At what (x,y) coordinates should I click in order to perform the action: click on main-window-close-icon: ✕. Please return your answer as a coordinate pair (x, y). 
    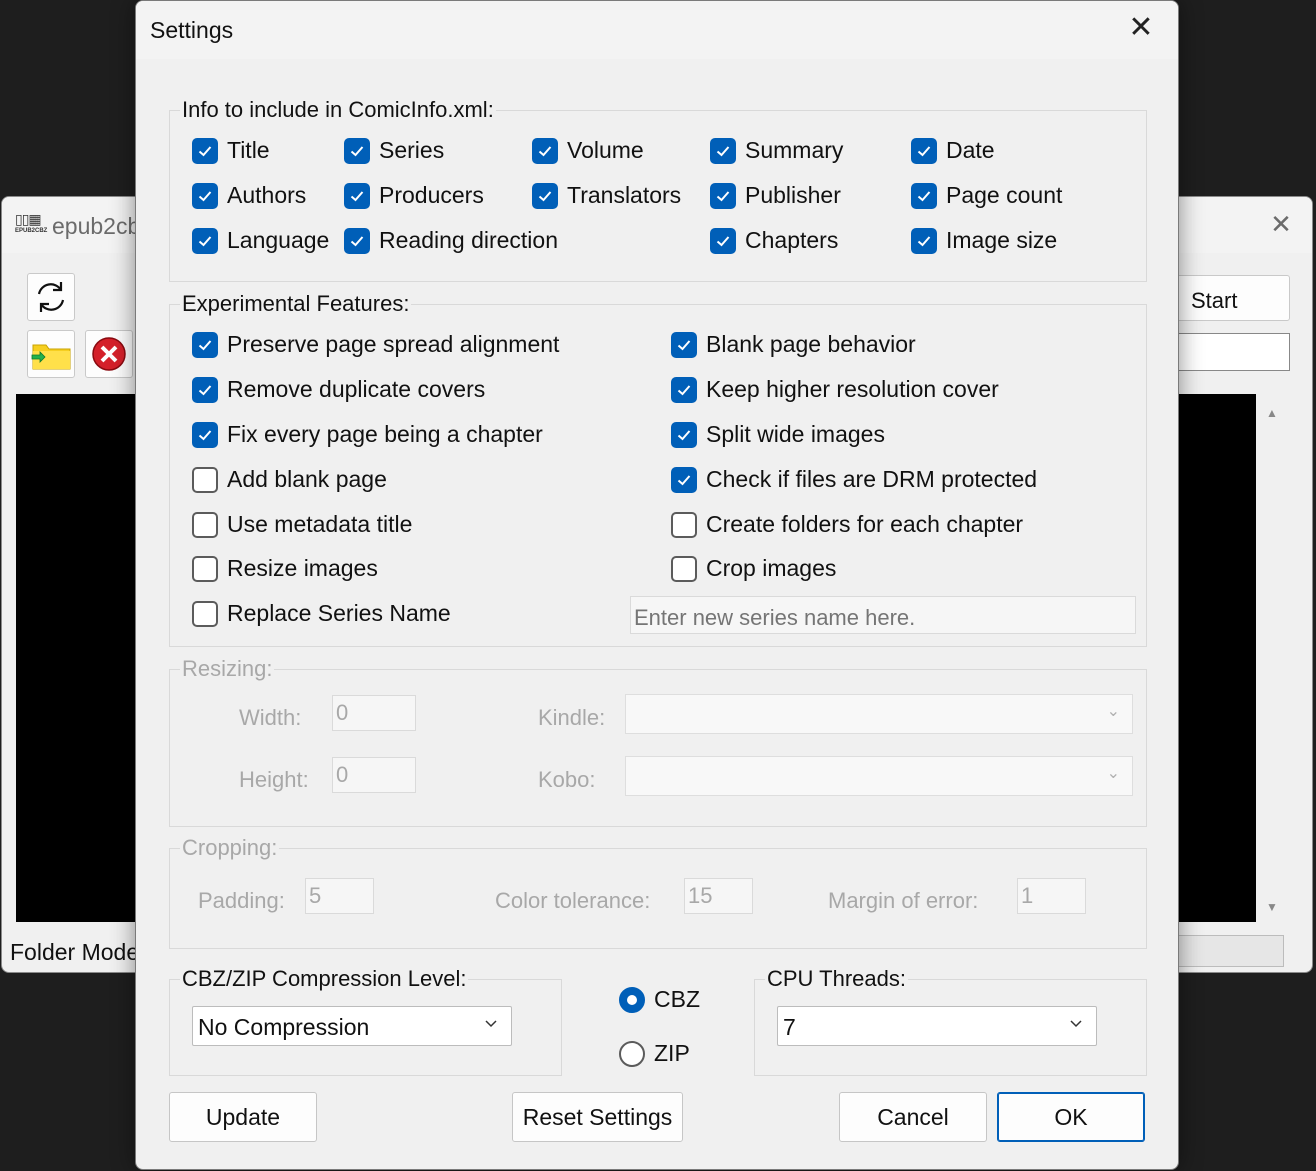
    Looking at the image, I should click on (1281, 224).